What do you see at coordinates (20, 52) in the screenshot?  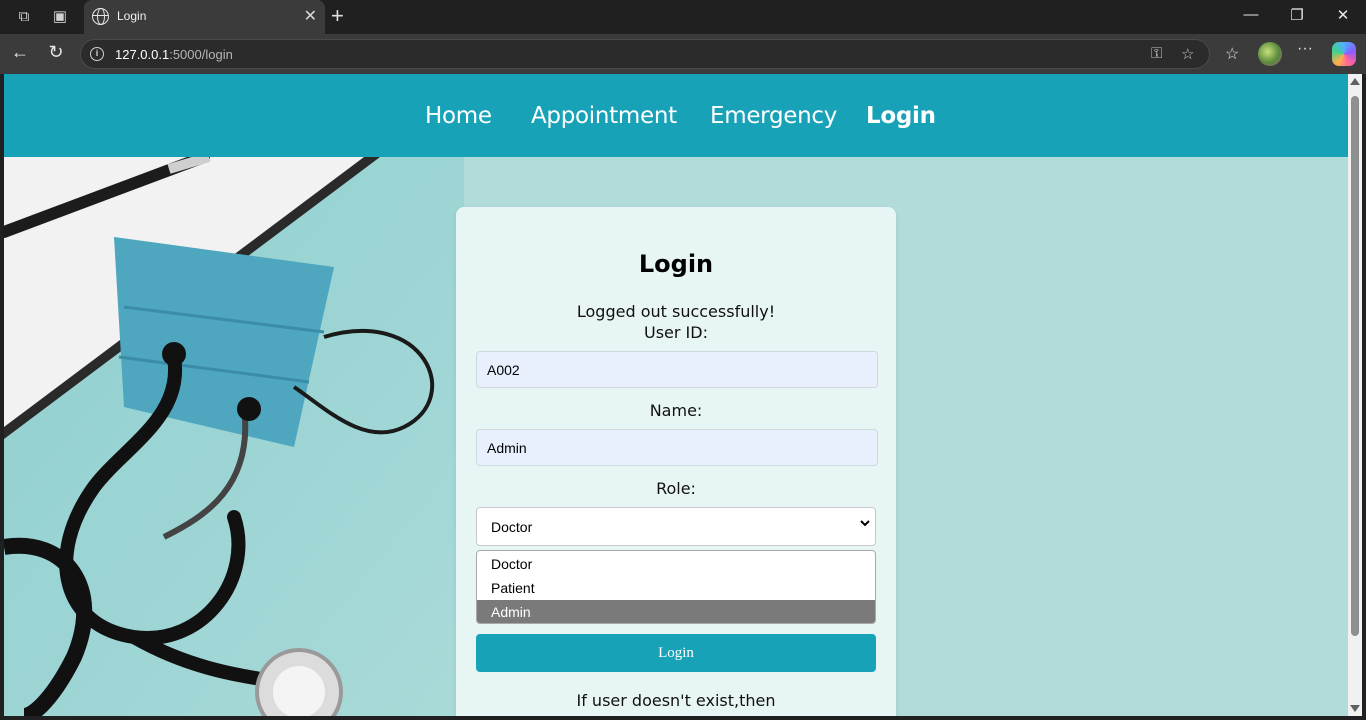 I see `back-icon: ←` at bounding box center [20, 52].